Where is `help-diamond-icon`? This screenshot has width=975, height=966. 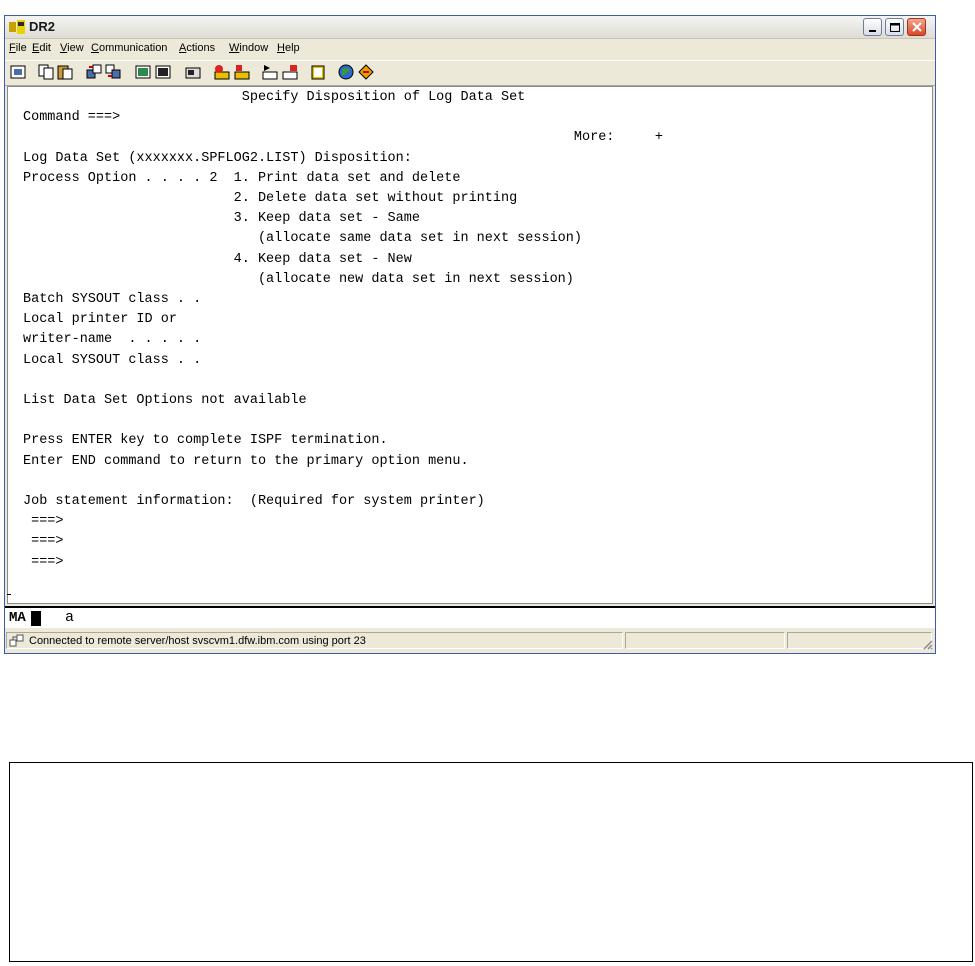
help-diamond-icon is located at coordinates (366, 72).